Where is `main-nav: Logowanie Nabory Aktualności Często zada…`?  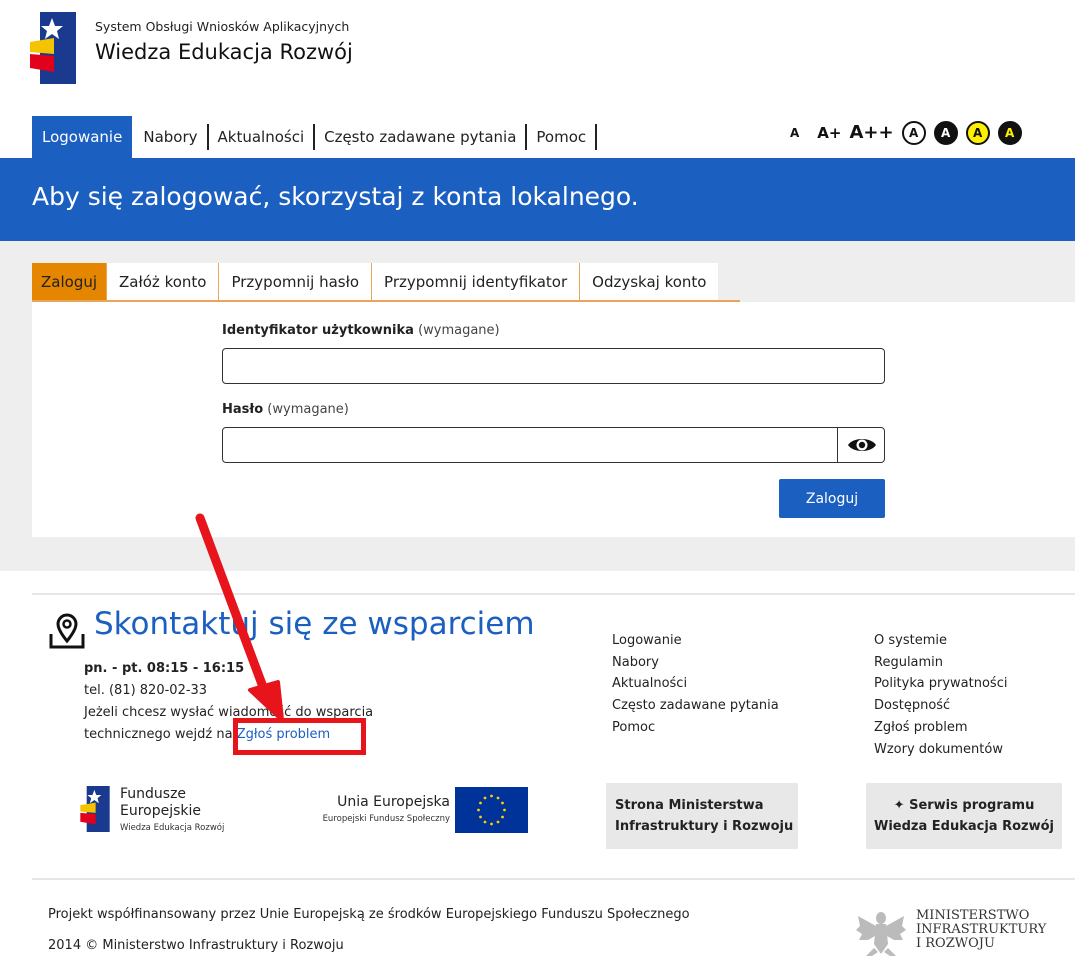
main-nav: Logowanie Nabory Aktualności Często zada… is located at coordinates (315, 137).